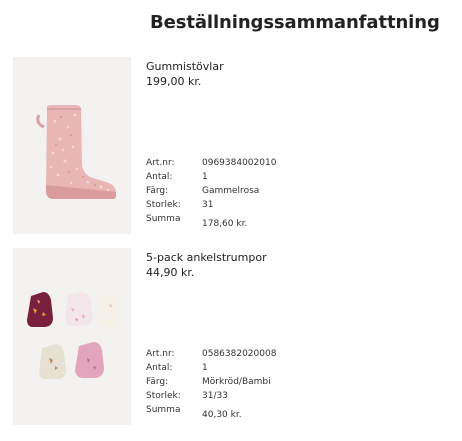  I want to click on spec-value-color: Mörkröd/Bambi, so click(236, 382).